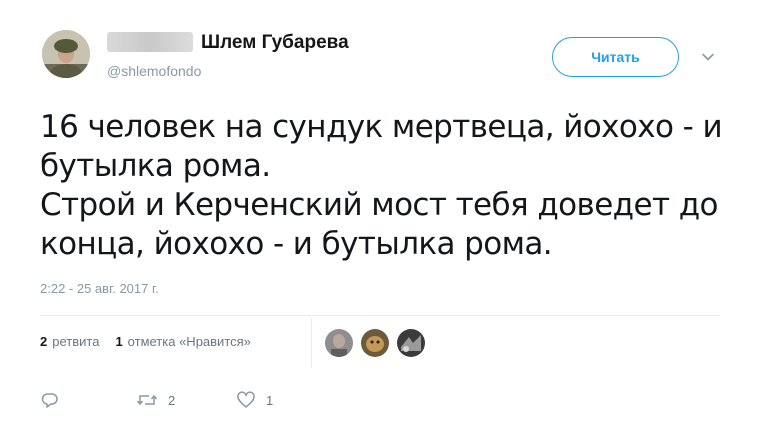 This screenshot has height=435, width=760. What do you see at coordinates (154, 71) in the screenshot?
I see `author-handle: @shlemofondo` at bounding box center [154, 71].